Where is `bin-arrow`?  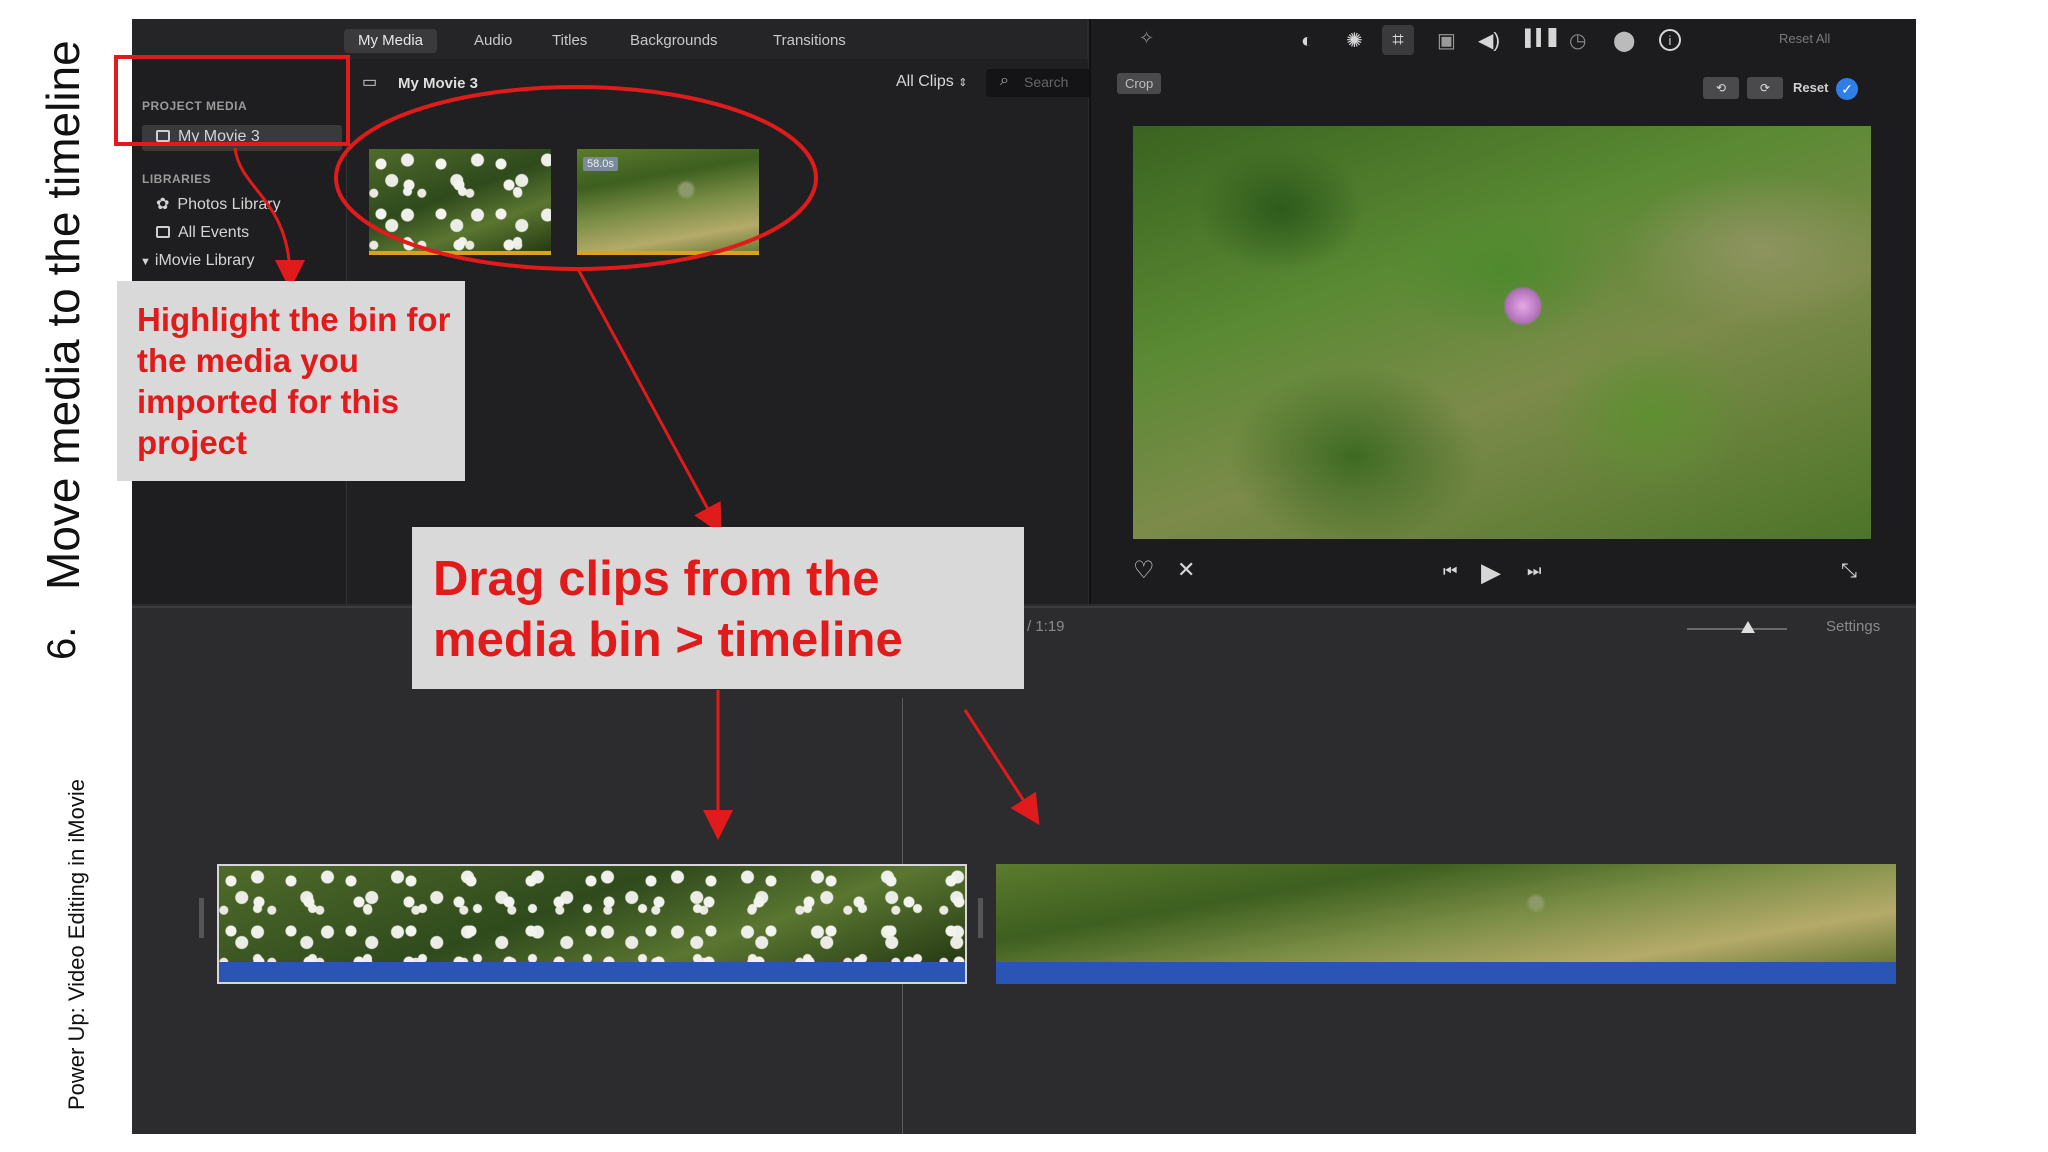 bin-arrow is located at coordinates (269, 218).